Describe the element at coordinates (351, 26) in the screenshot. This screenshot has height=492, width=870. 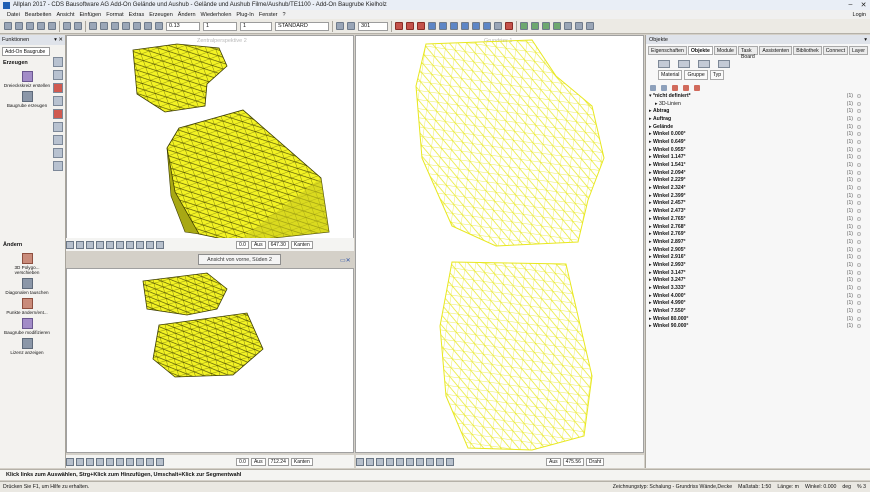
I see `grid-icon` at that location.